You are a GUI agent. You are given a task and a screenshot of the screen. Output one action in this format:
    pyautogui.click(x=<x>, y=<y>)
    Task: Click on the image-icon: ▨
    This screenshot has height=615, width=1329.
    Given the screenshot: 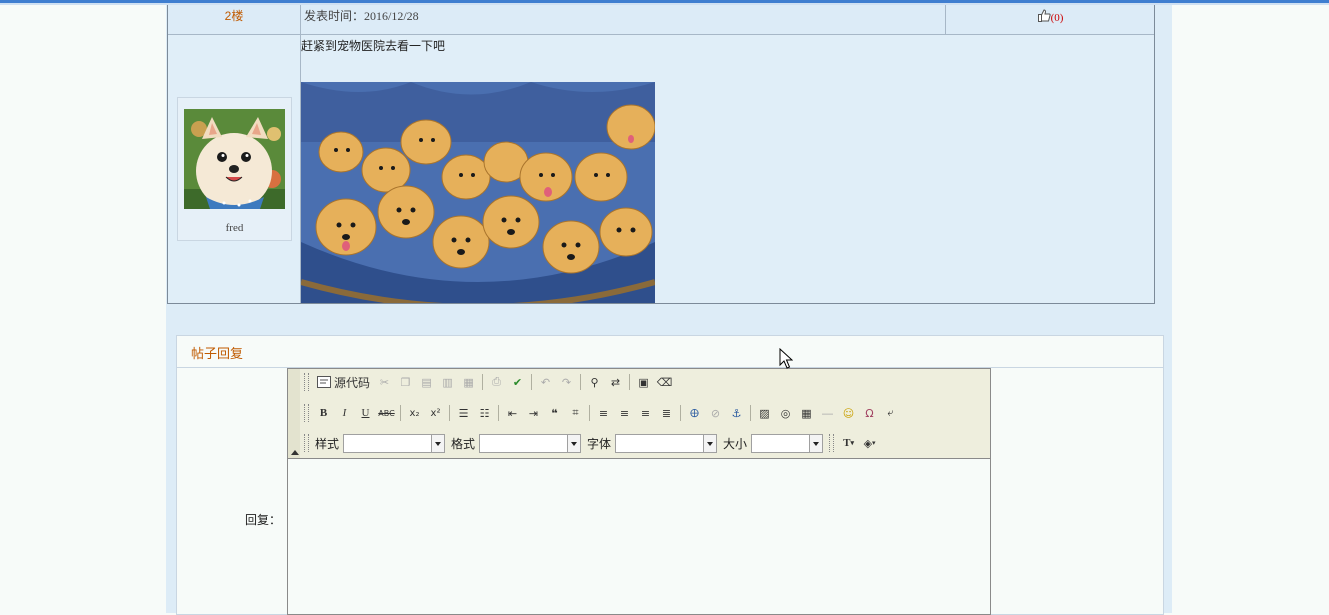 What is the action you would take?
    pyautogui.click(x=764, y=413)
    